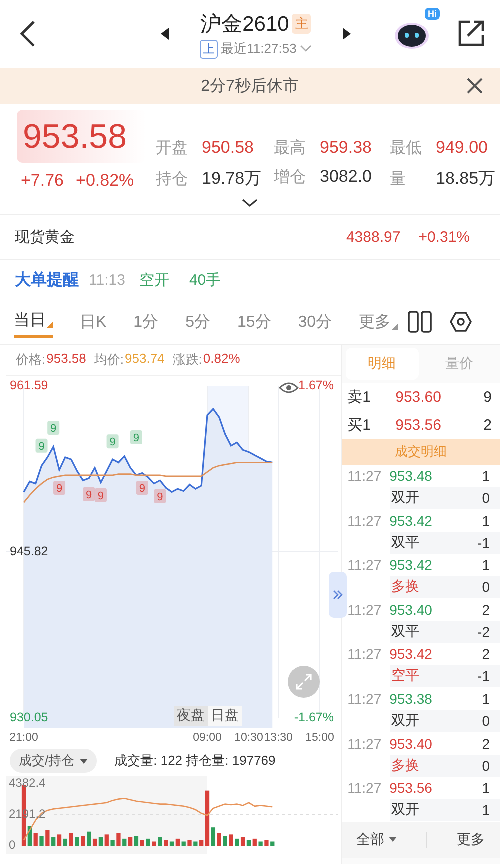 This screenshot has width=500, height=864. Describe the element at coordinates (406, 721) in the screenshot. I see `trade-type: 双开` at that location.